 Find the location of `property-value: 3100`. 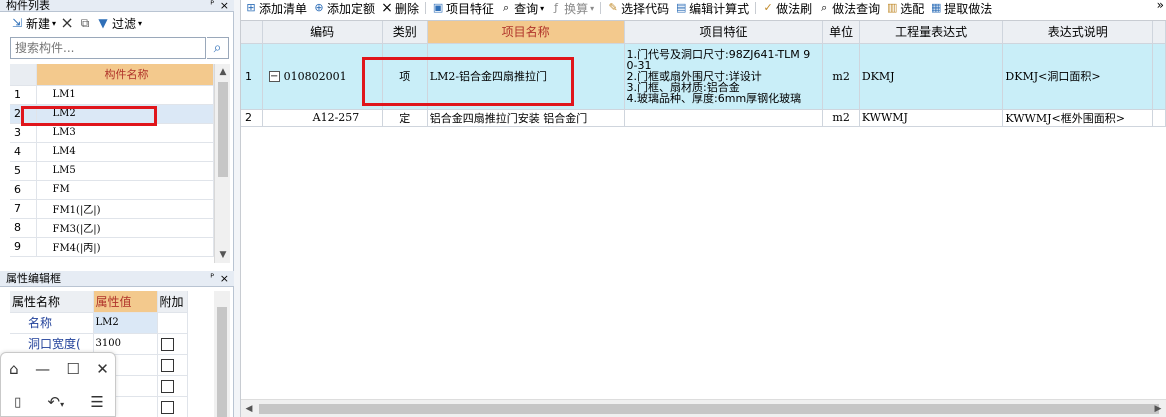

property-value: 3100 is located at coordinates (125, 344).